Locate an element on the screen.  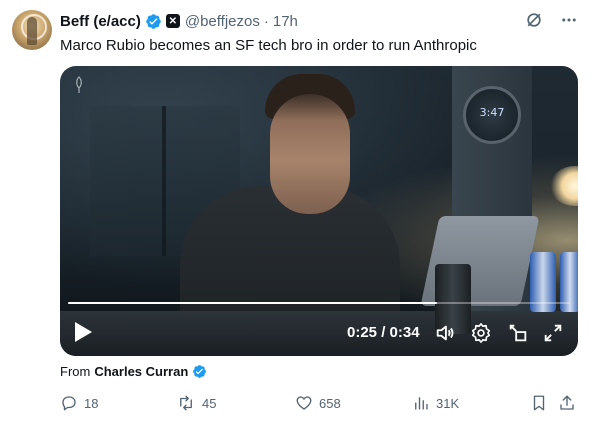
tweet-time: 17h is located at coordinates (285, 21).